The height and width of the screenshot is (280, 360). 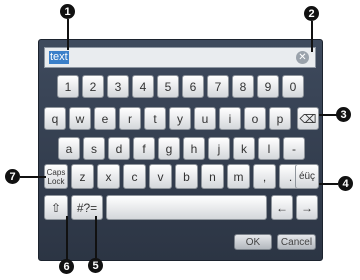 I want to click on key: 5, so click(x=168, y=86).